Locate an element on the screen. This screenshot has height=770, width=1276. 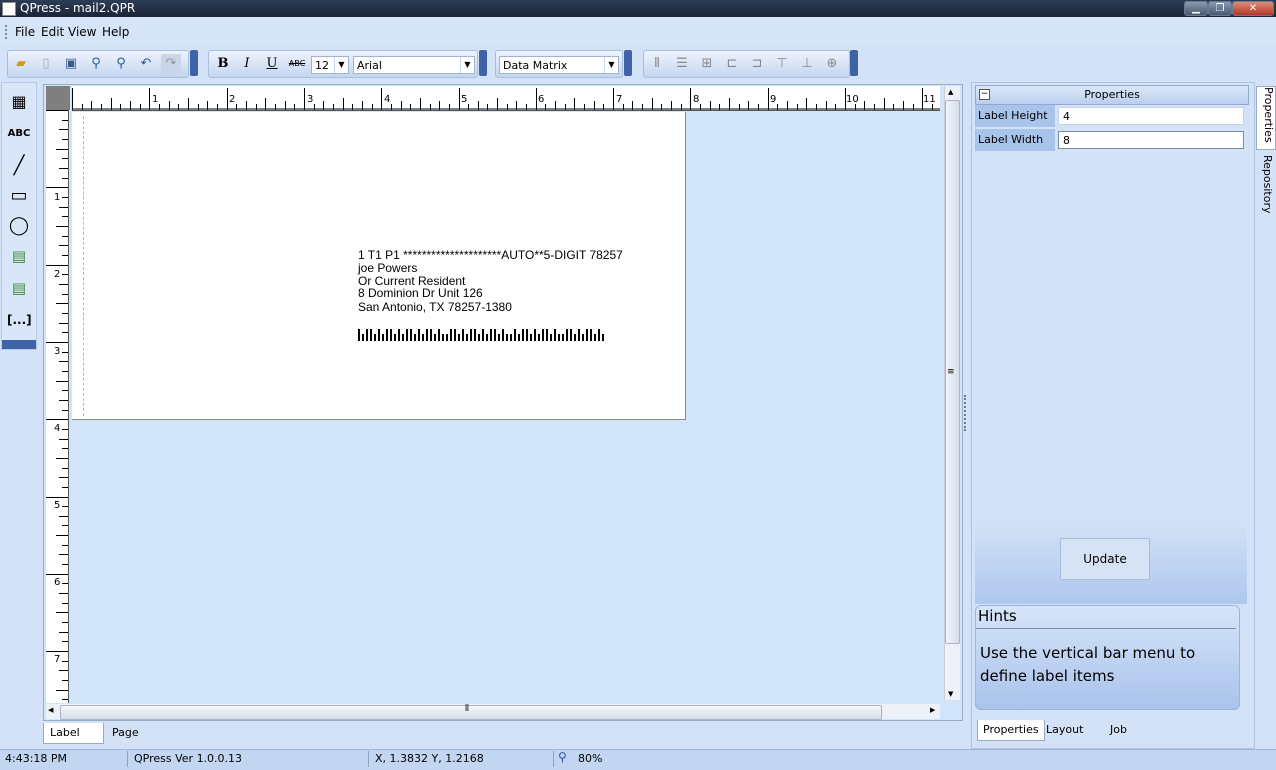
tab-page: Page is located at coordinates (125, 733).